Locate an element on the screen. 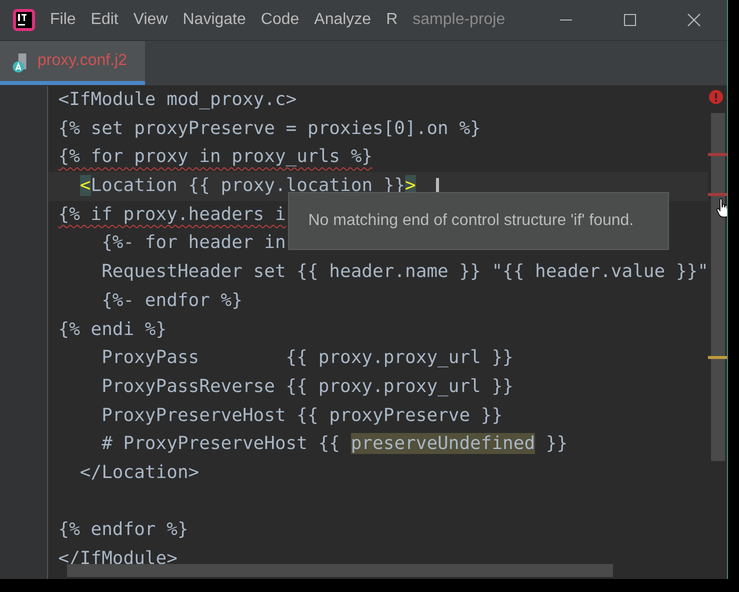 This screenshot has width=739, height=592. menu-item: Edit is located at coordinates (104, 20).